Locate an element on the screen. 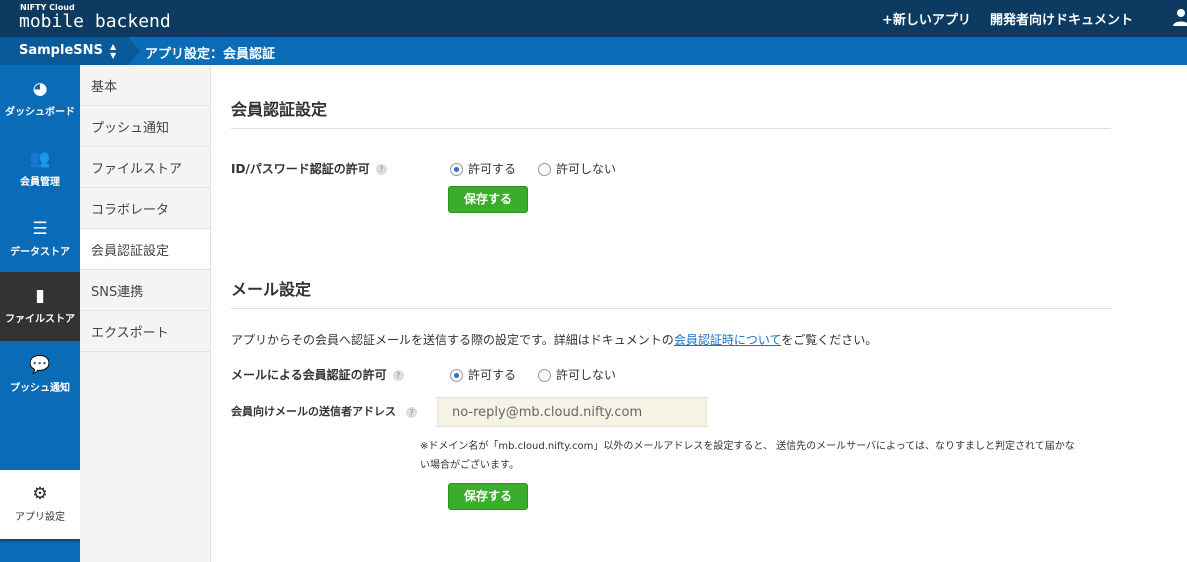 This screenshot has width=1187, height=562. sidebar-label: アプリ設定 is located at coordinates (40, 517).